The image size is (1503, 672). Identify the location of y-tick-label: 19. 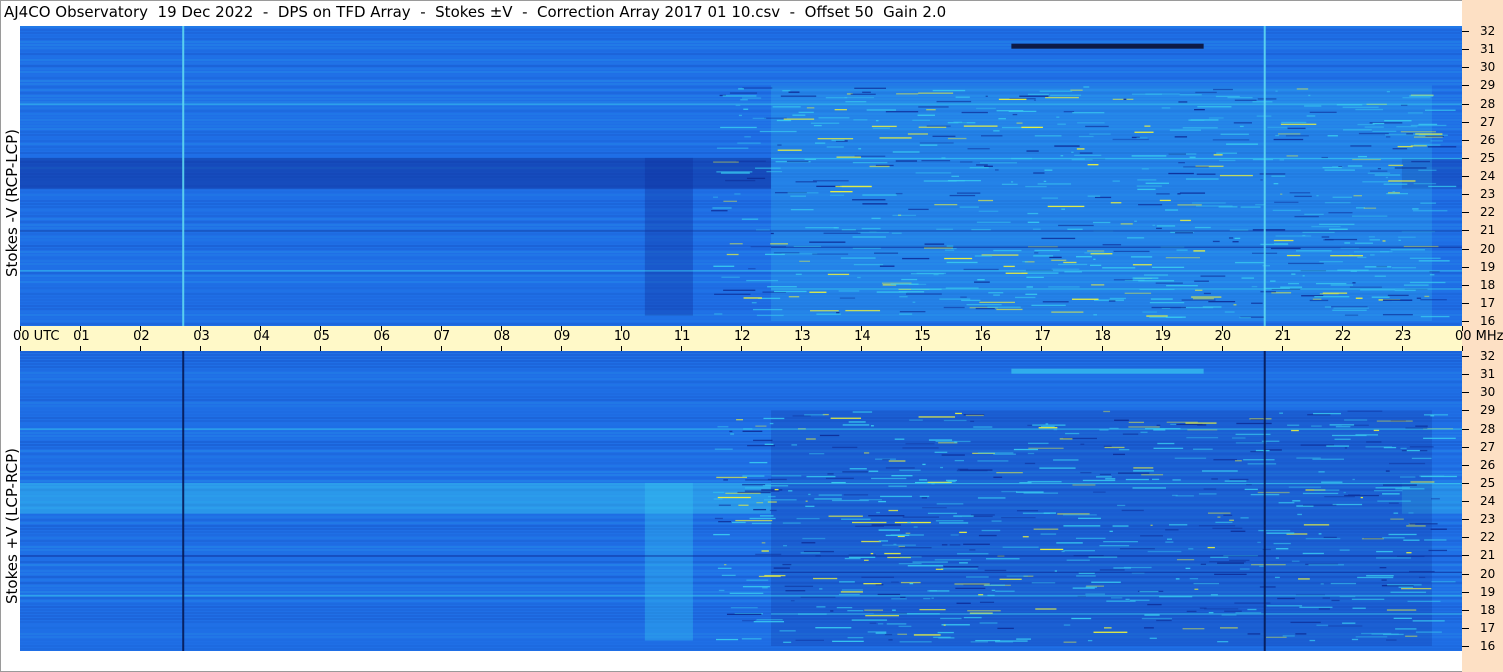
(1488, 266).